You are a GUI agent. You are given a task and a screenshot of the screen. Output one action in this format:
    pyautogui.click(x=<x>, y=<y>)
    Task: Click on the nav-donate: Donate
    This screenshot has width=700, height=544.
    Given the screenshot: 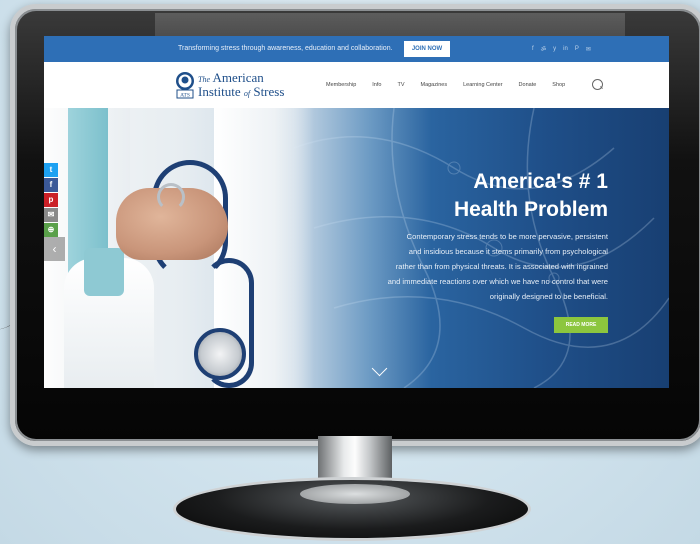 What is the action you would take?
    pyautogui.click(x=528, y=85)
    